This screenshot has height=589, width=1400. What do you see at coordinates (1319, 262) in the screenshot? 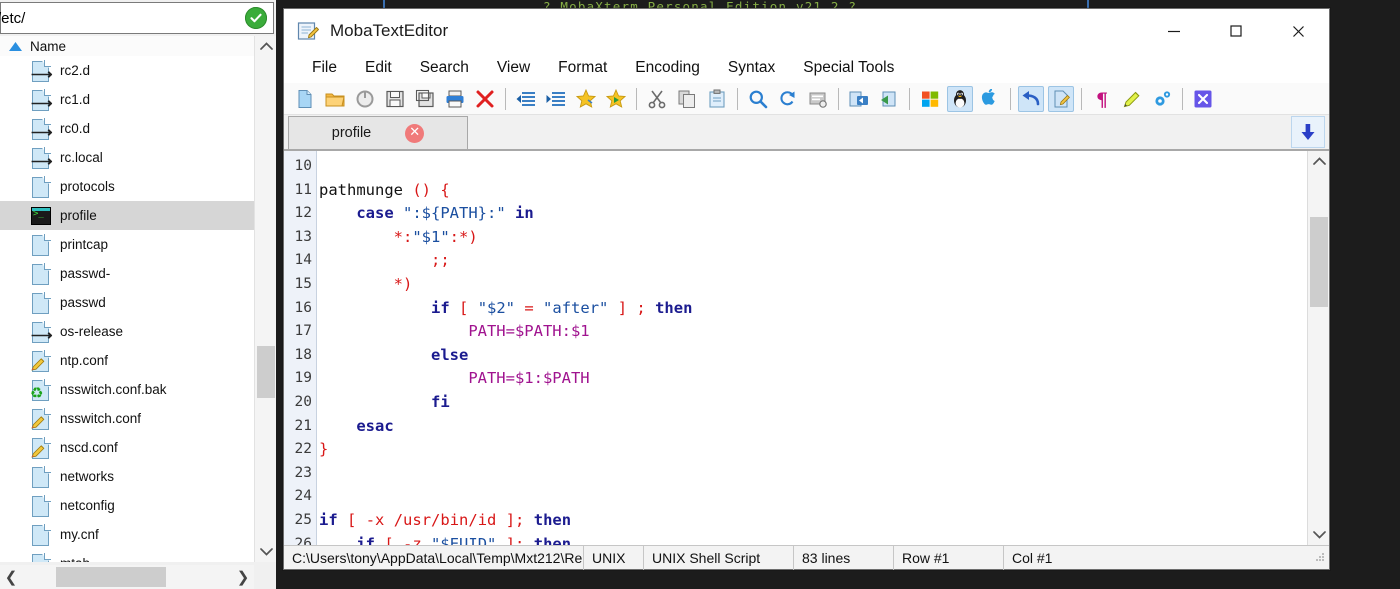
I see `editor-scrollbar-thumb` at bounding box center [1319, 262].